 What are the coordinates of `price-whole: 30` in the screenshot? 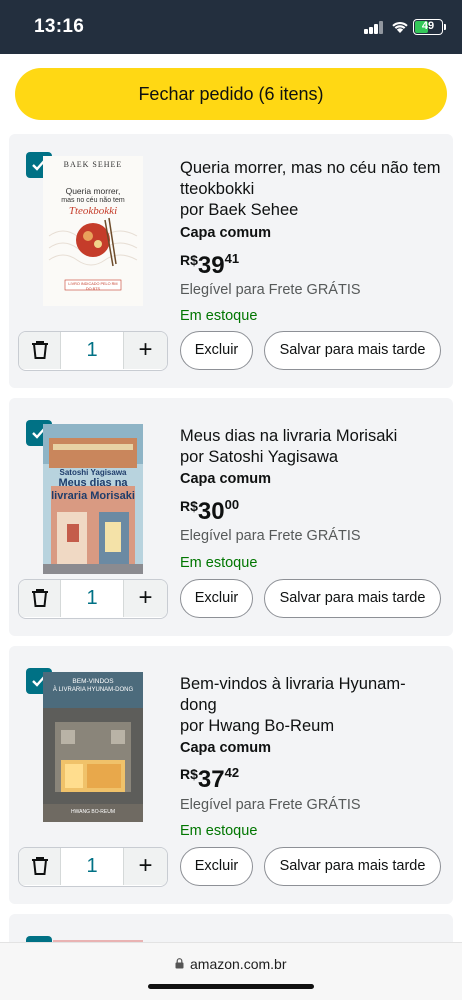 It's located at (211, 511).